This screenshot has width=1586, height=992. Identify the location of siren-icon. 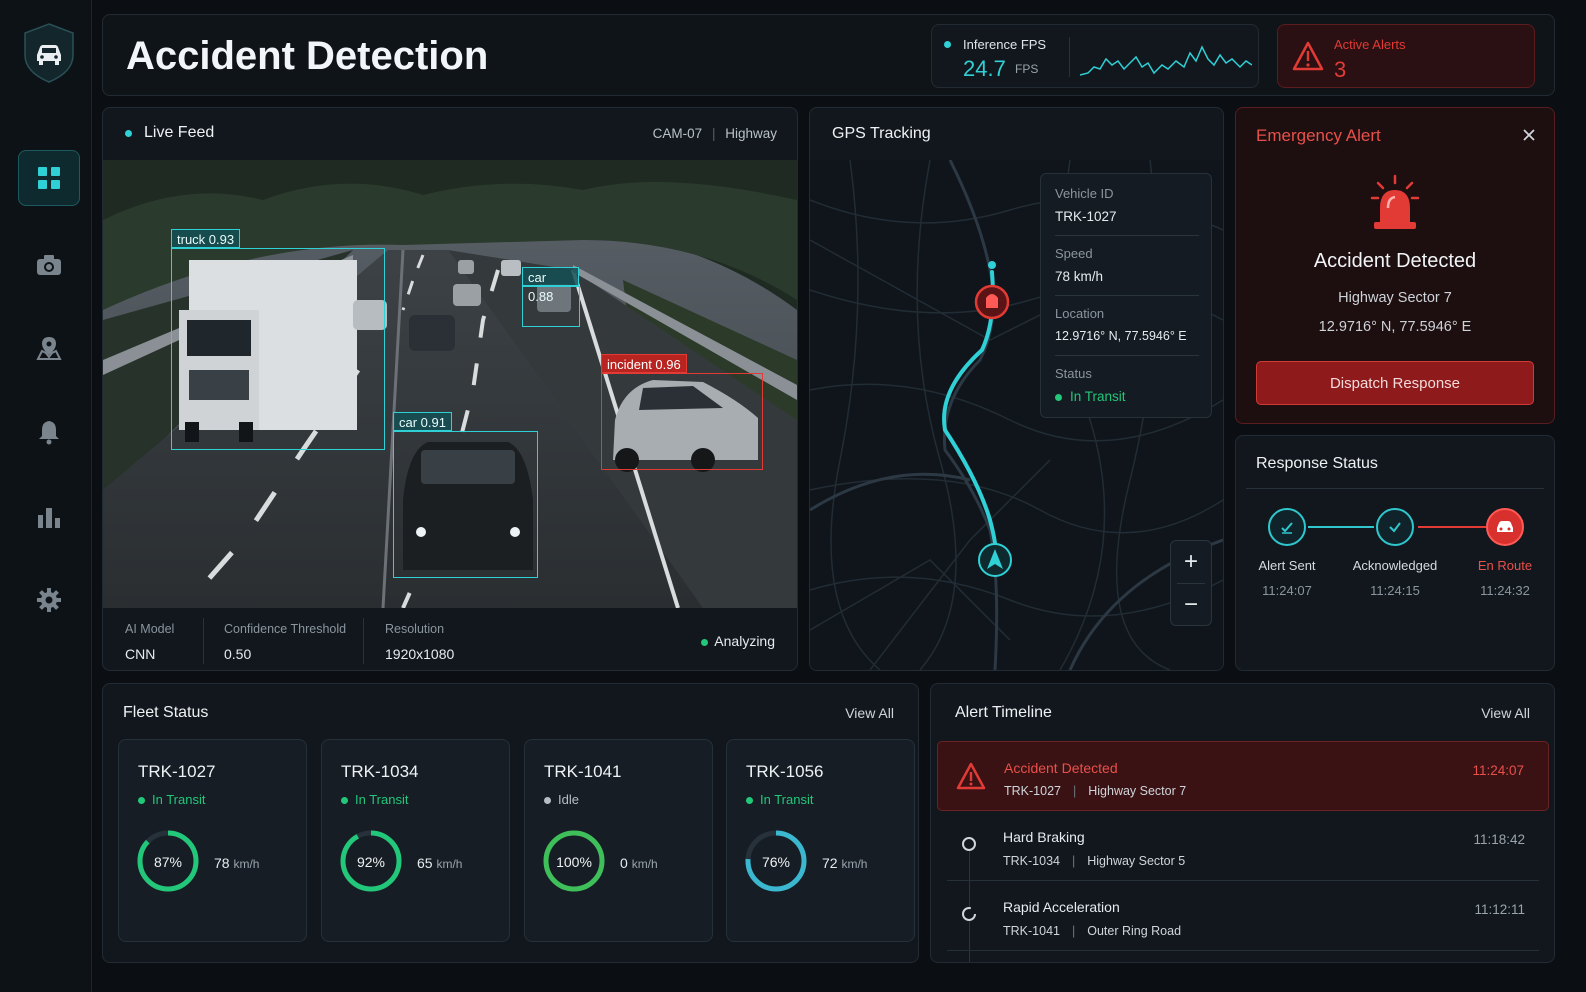
(1395, 201).